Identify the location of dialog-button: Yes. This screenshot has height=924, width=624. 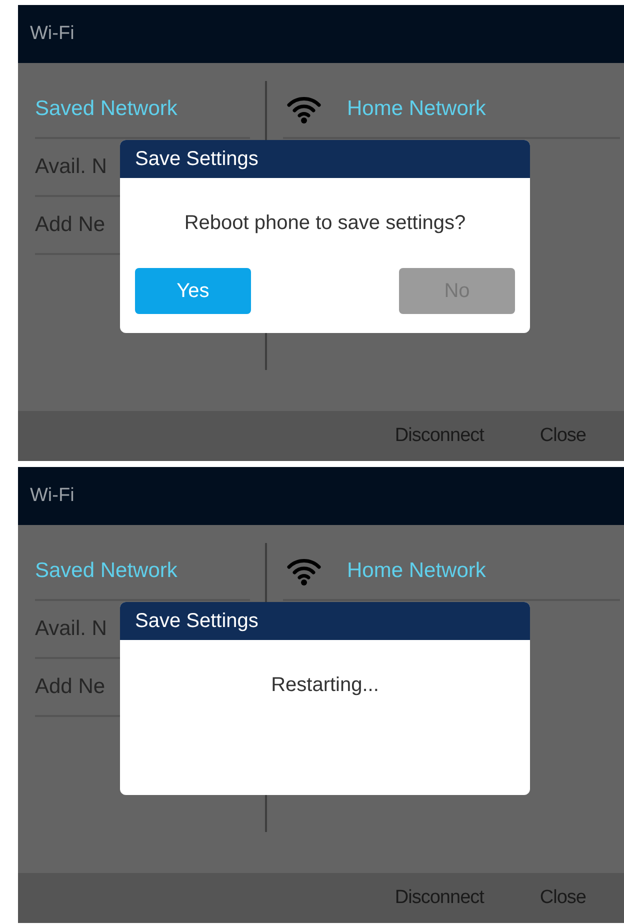
(193, 291).